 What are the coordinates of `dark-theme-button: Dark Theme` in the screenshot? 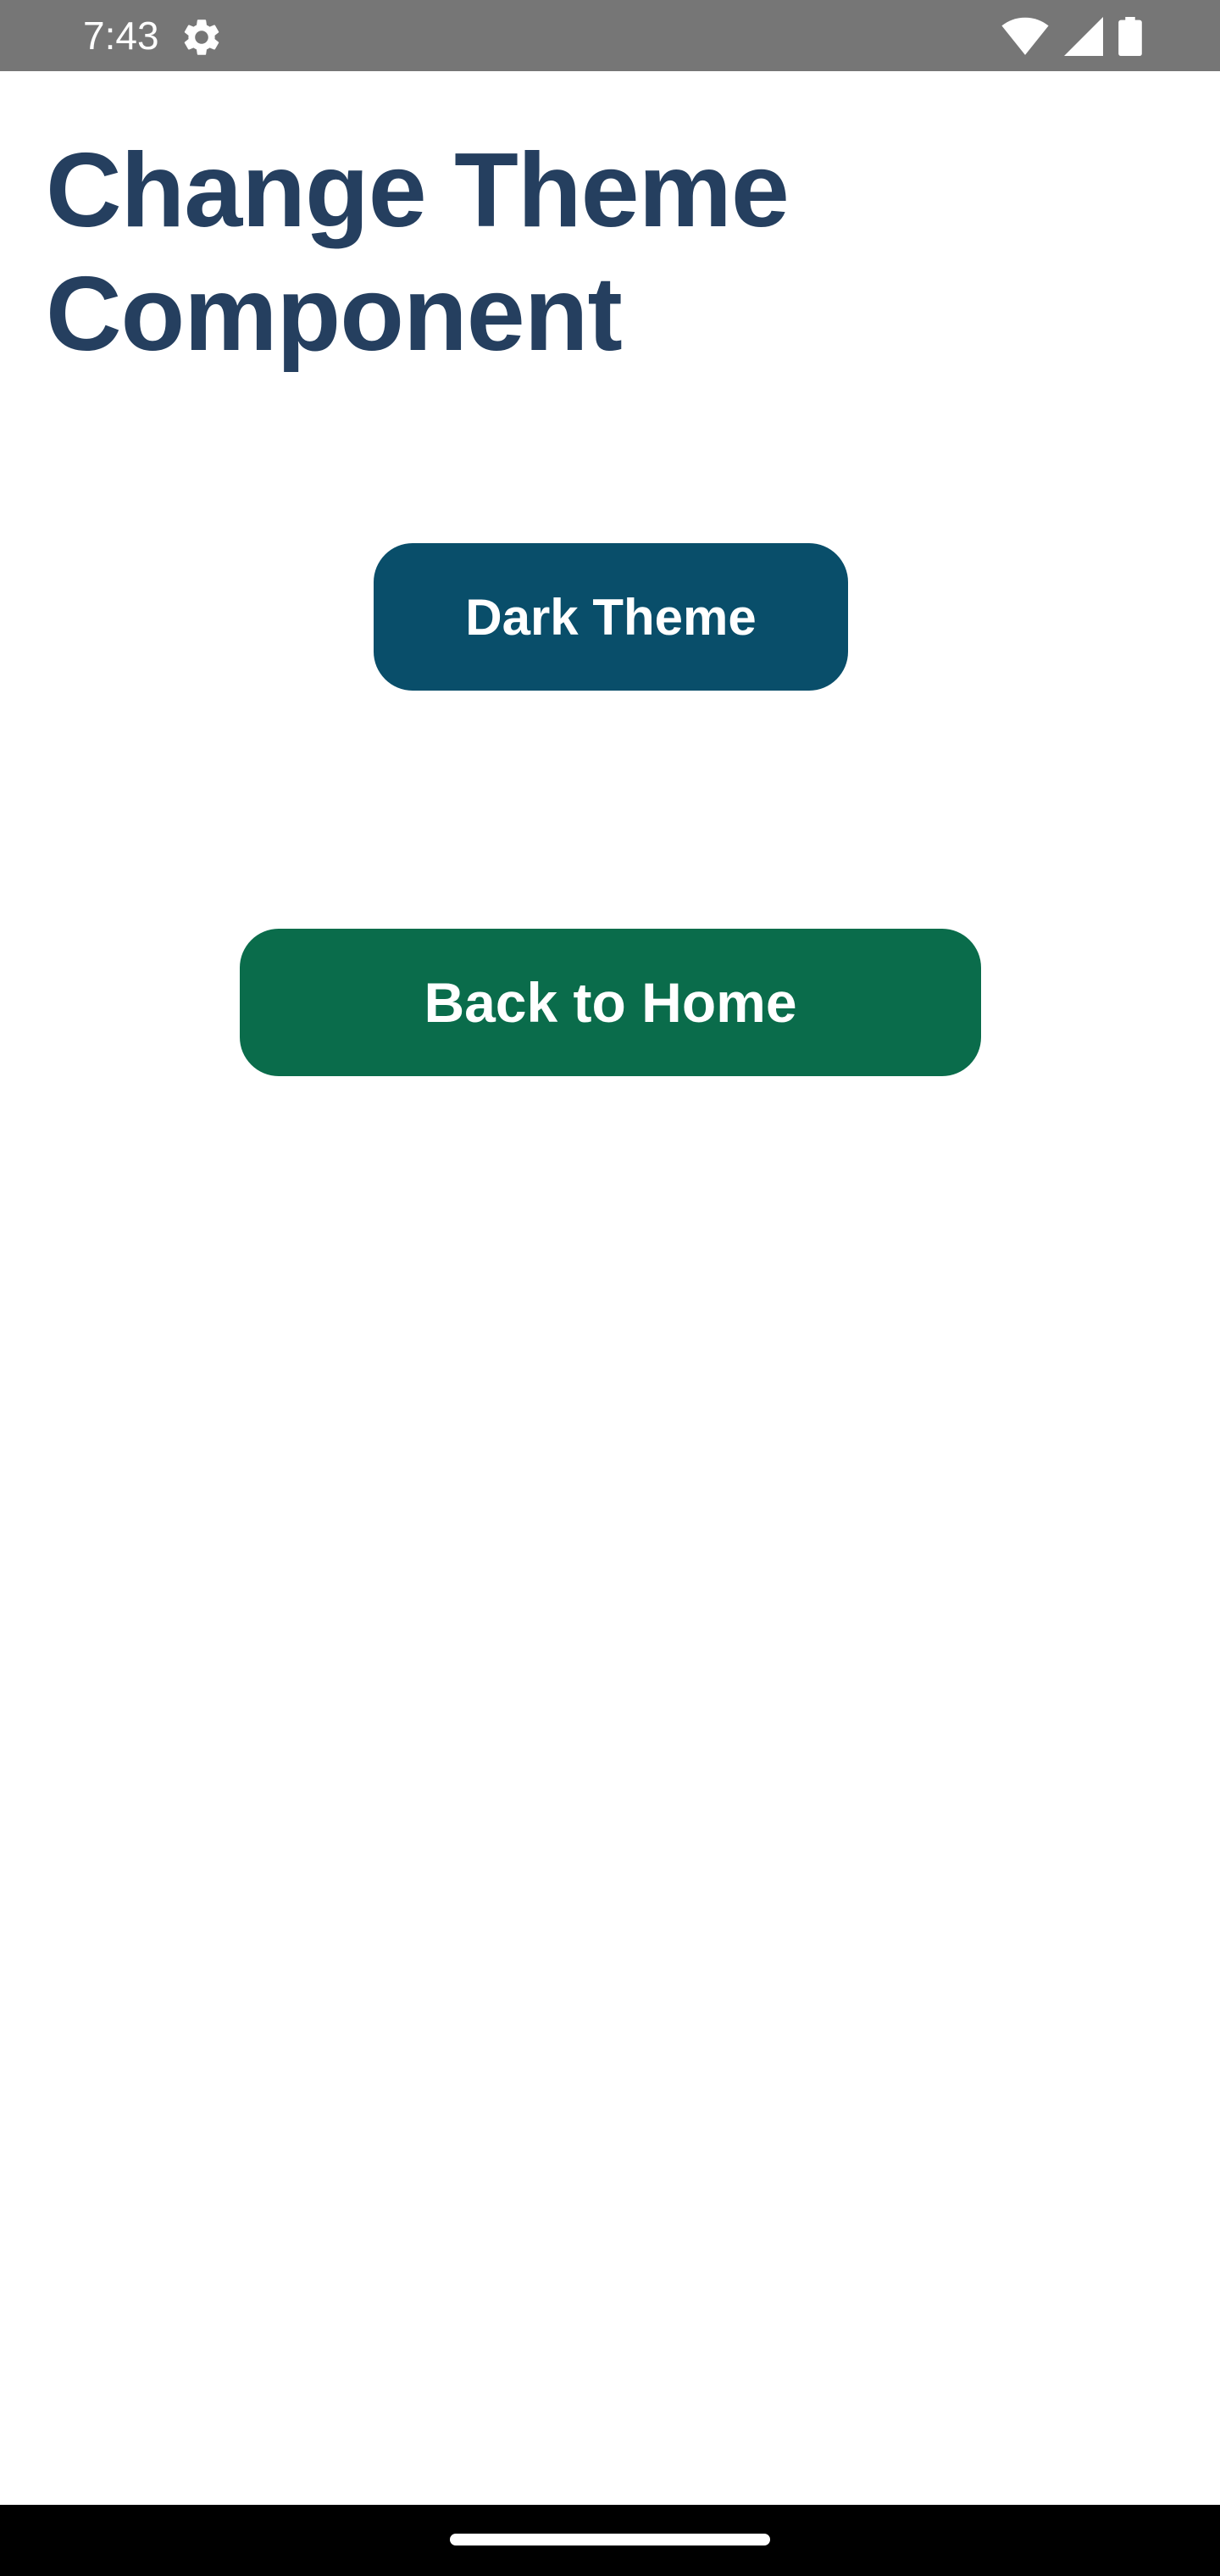 It's located at (611, 617).